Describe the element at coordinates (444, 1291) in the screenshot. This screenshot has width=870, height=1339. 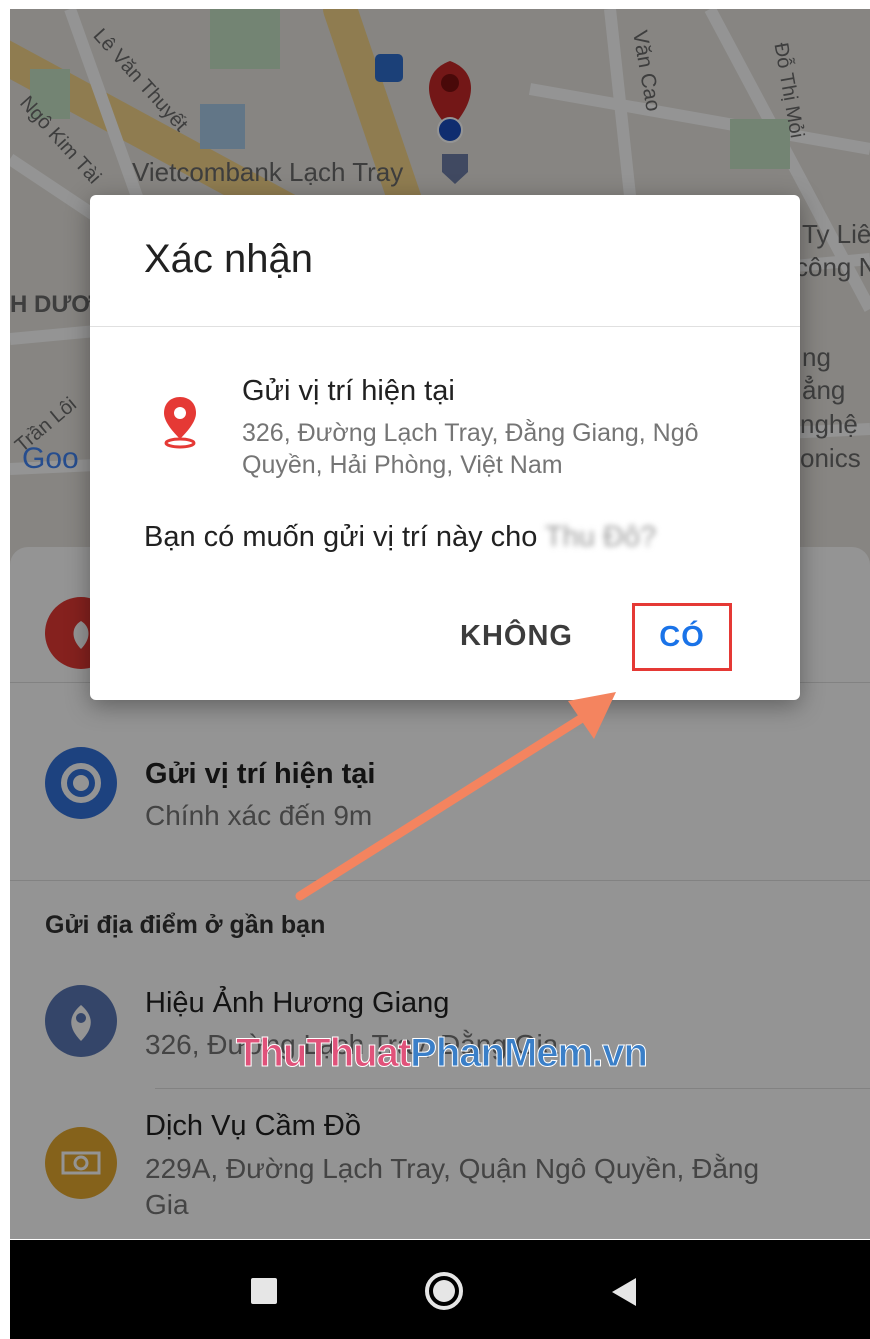
I see `home-icon` at that location.